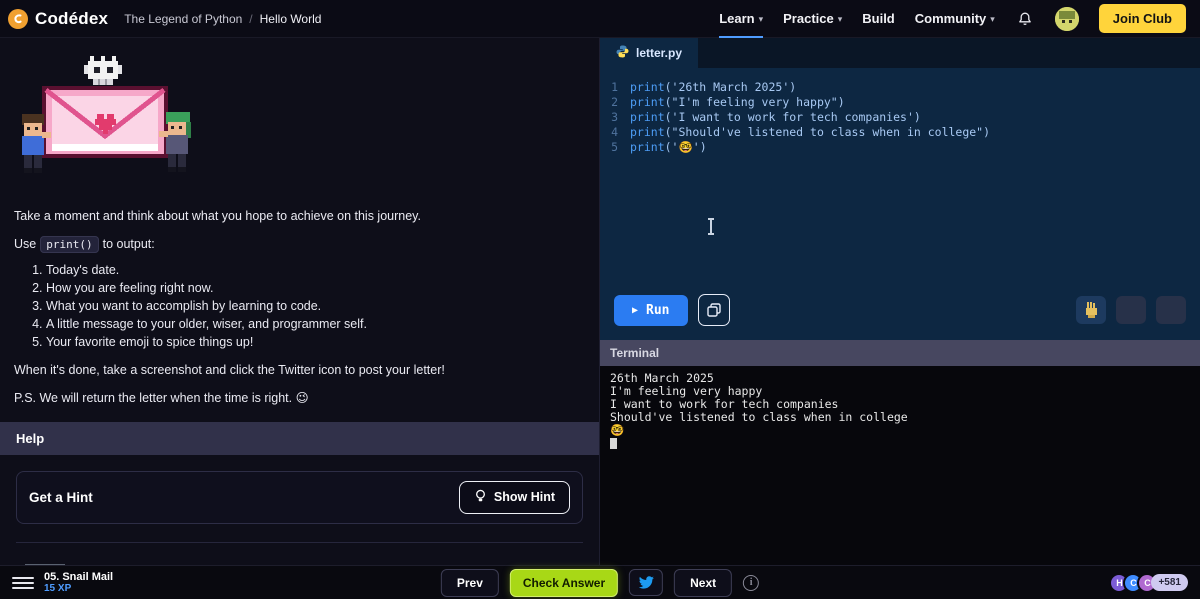 Image resolution: width=1200 pixels, height=599 pixels. Describe the element at coordinates (480, 497) in the screenshot. I see `lightbulb-icon` at that location.